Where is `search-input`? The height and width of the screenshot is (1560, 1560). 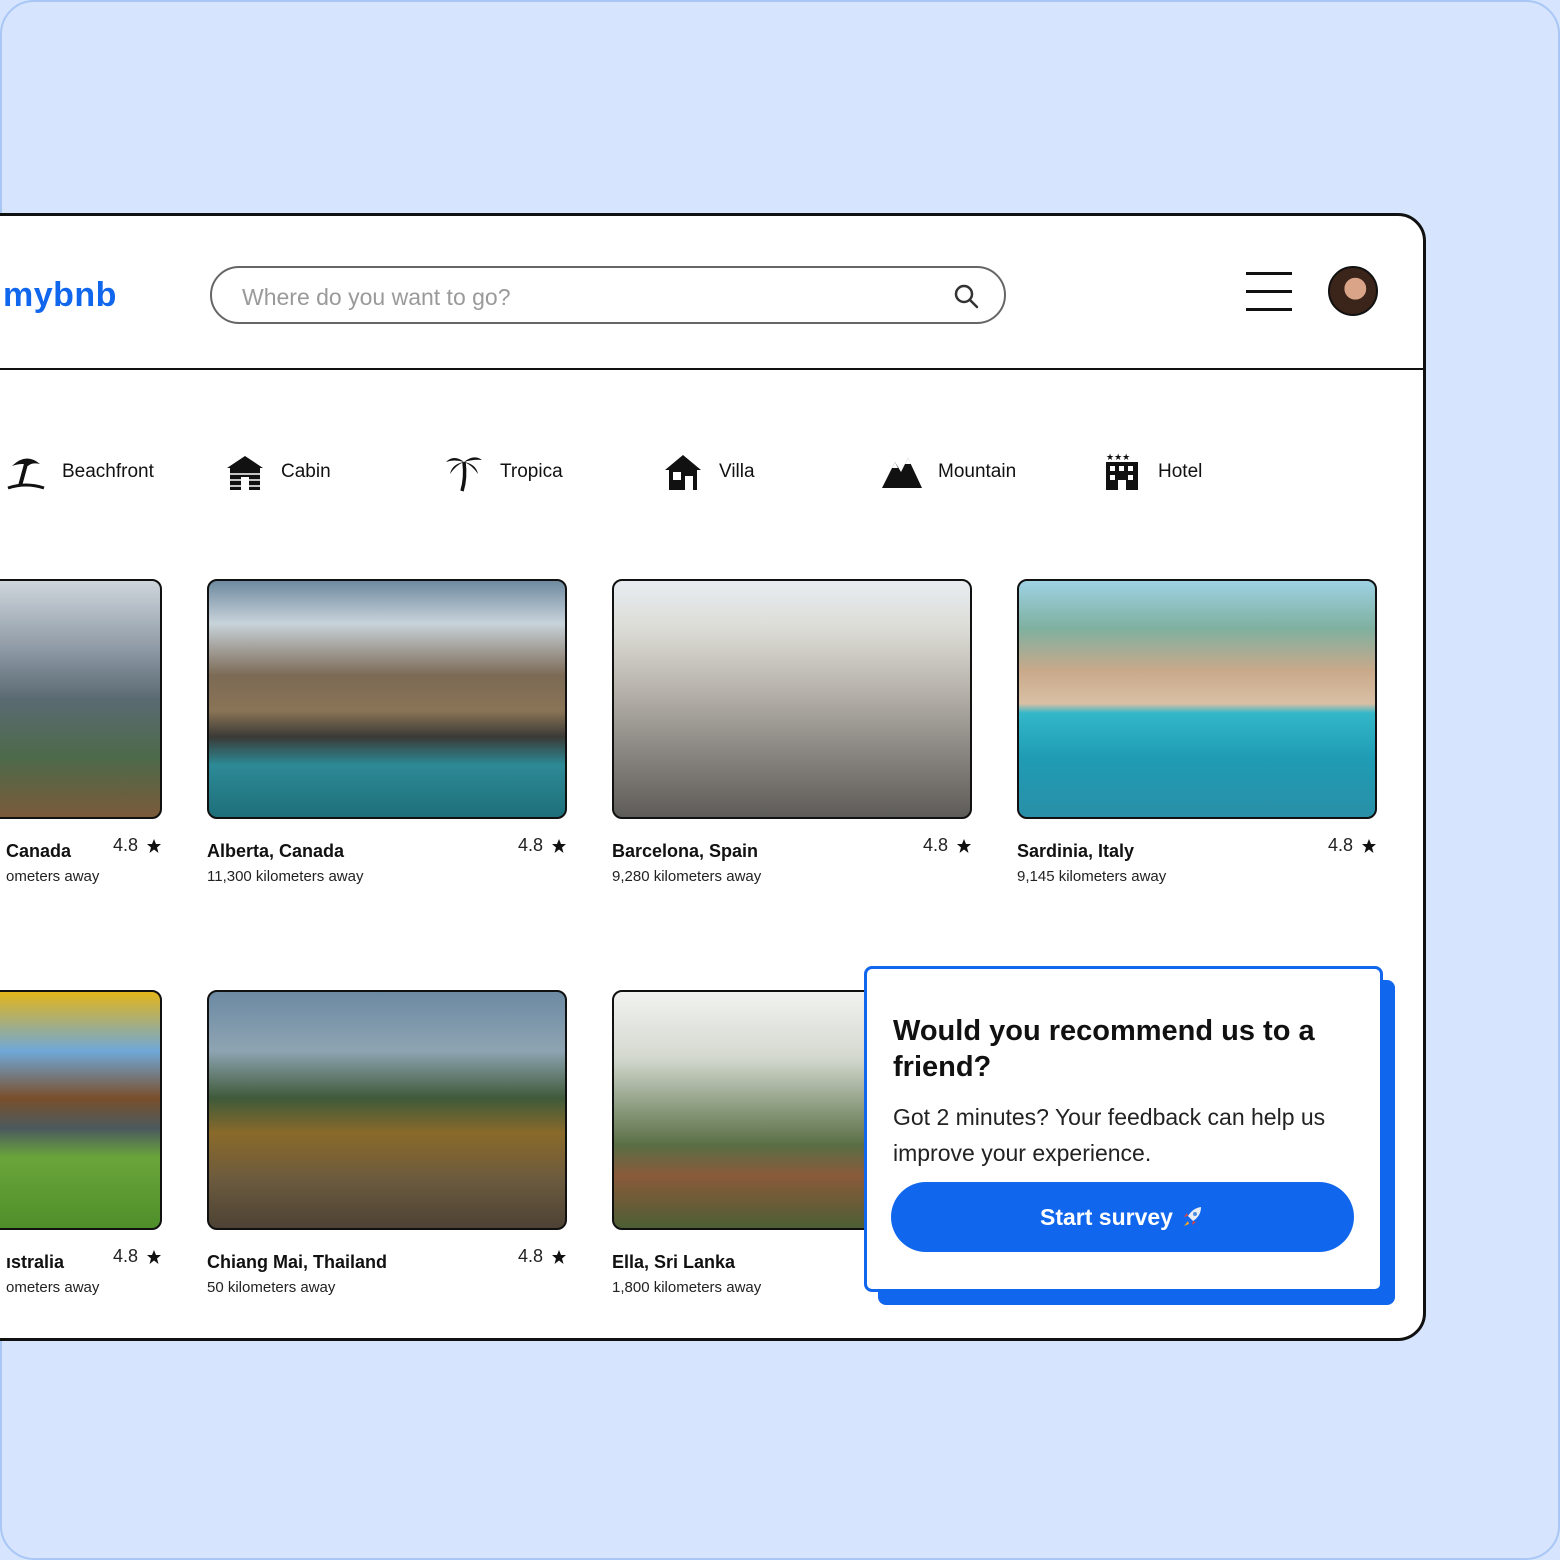
search-input is located at coordinates (582, 297).